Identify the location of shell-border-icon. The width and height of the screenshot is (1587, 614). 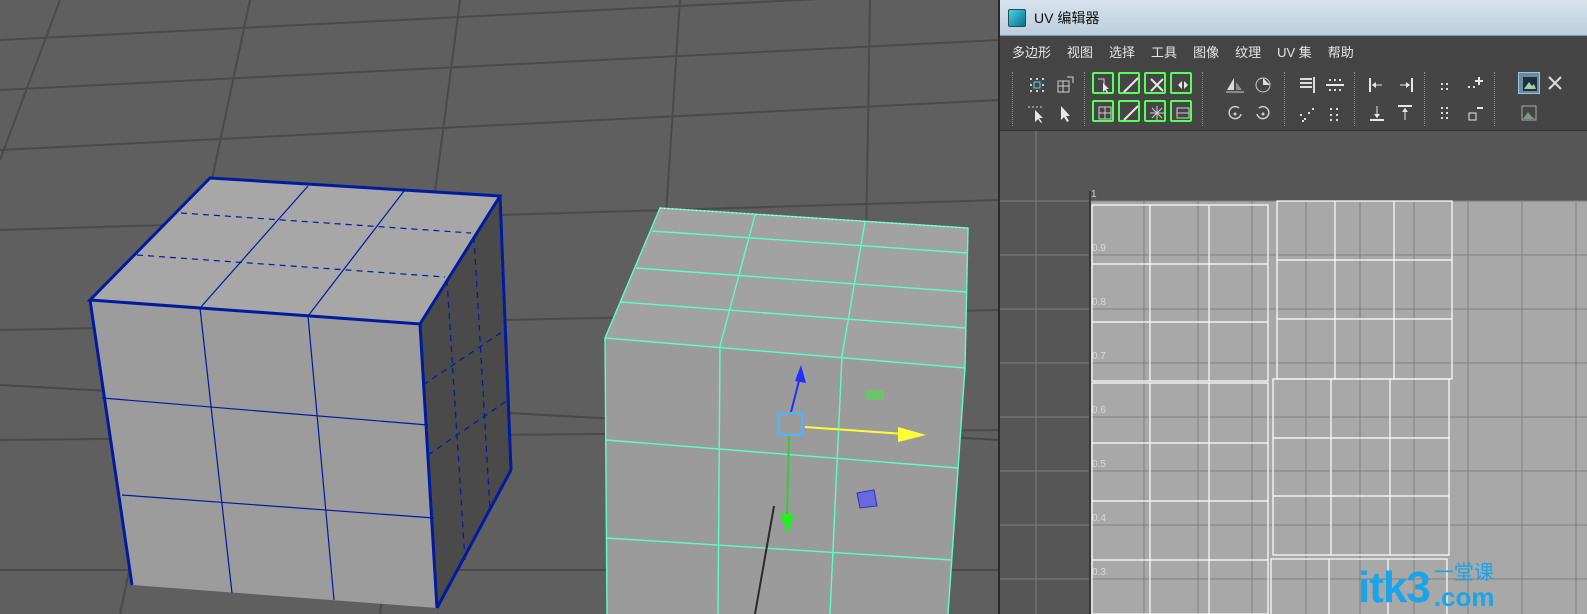
(1181, 111).